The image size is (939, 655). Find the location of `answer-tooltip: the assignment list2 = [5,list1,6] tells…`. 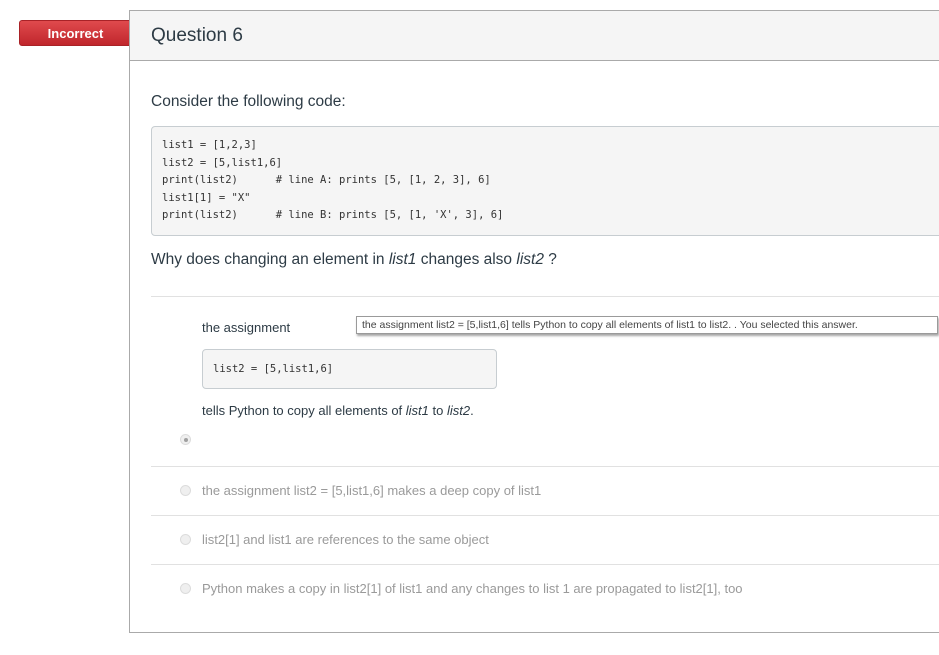

answer-tooltip: the assignment list2 = [5,list1,6] tells… is located at coordinates (647, 325).